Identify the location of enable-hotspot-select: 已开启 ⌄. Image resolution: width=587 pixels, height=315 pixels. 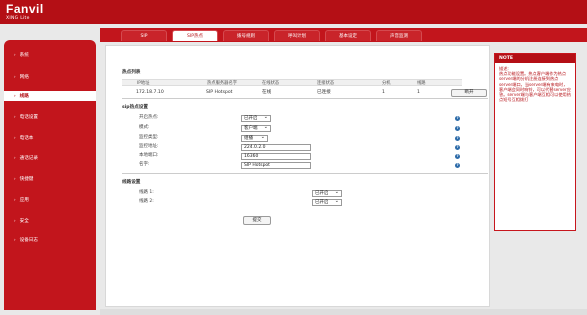
(256, 118).